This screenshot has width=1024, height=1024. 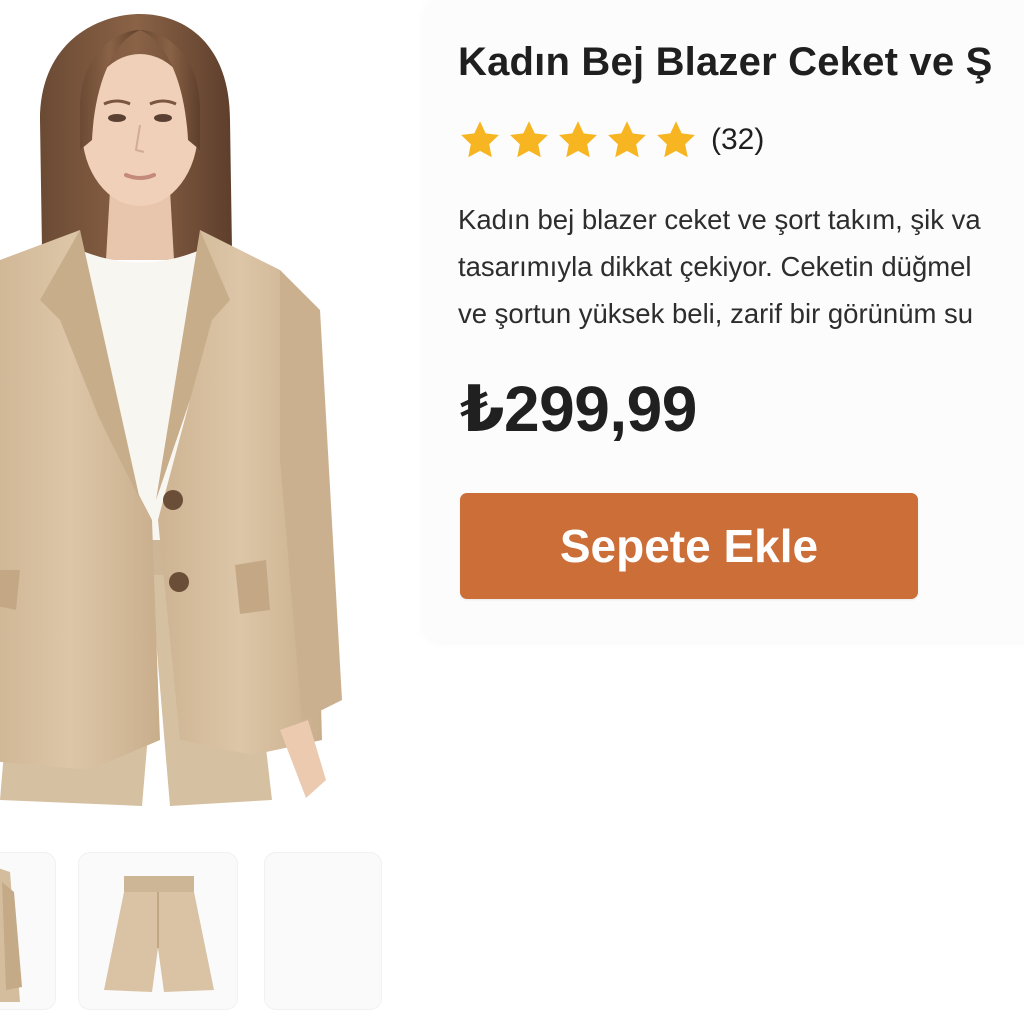 What do you see at coordinates (578, 409) in the screenshot?
I see `product-price: ₺299,99` at bounding box center [578, 409].